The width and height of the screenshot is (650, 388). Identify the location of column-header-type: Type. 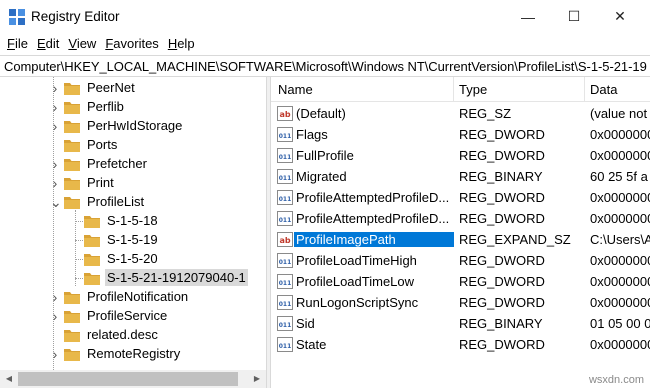
(473, 89).